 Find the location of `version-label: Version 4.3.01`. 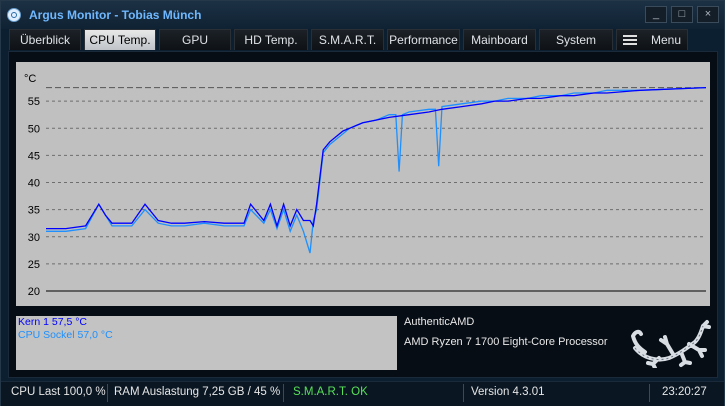

version-label: Version 4.3.01 is located at coordinates (508, 392).